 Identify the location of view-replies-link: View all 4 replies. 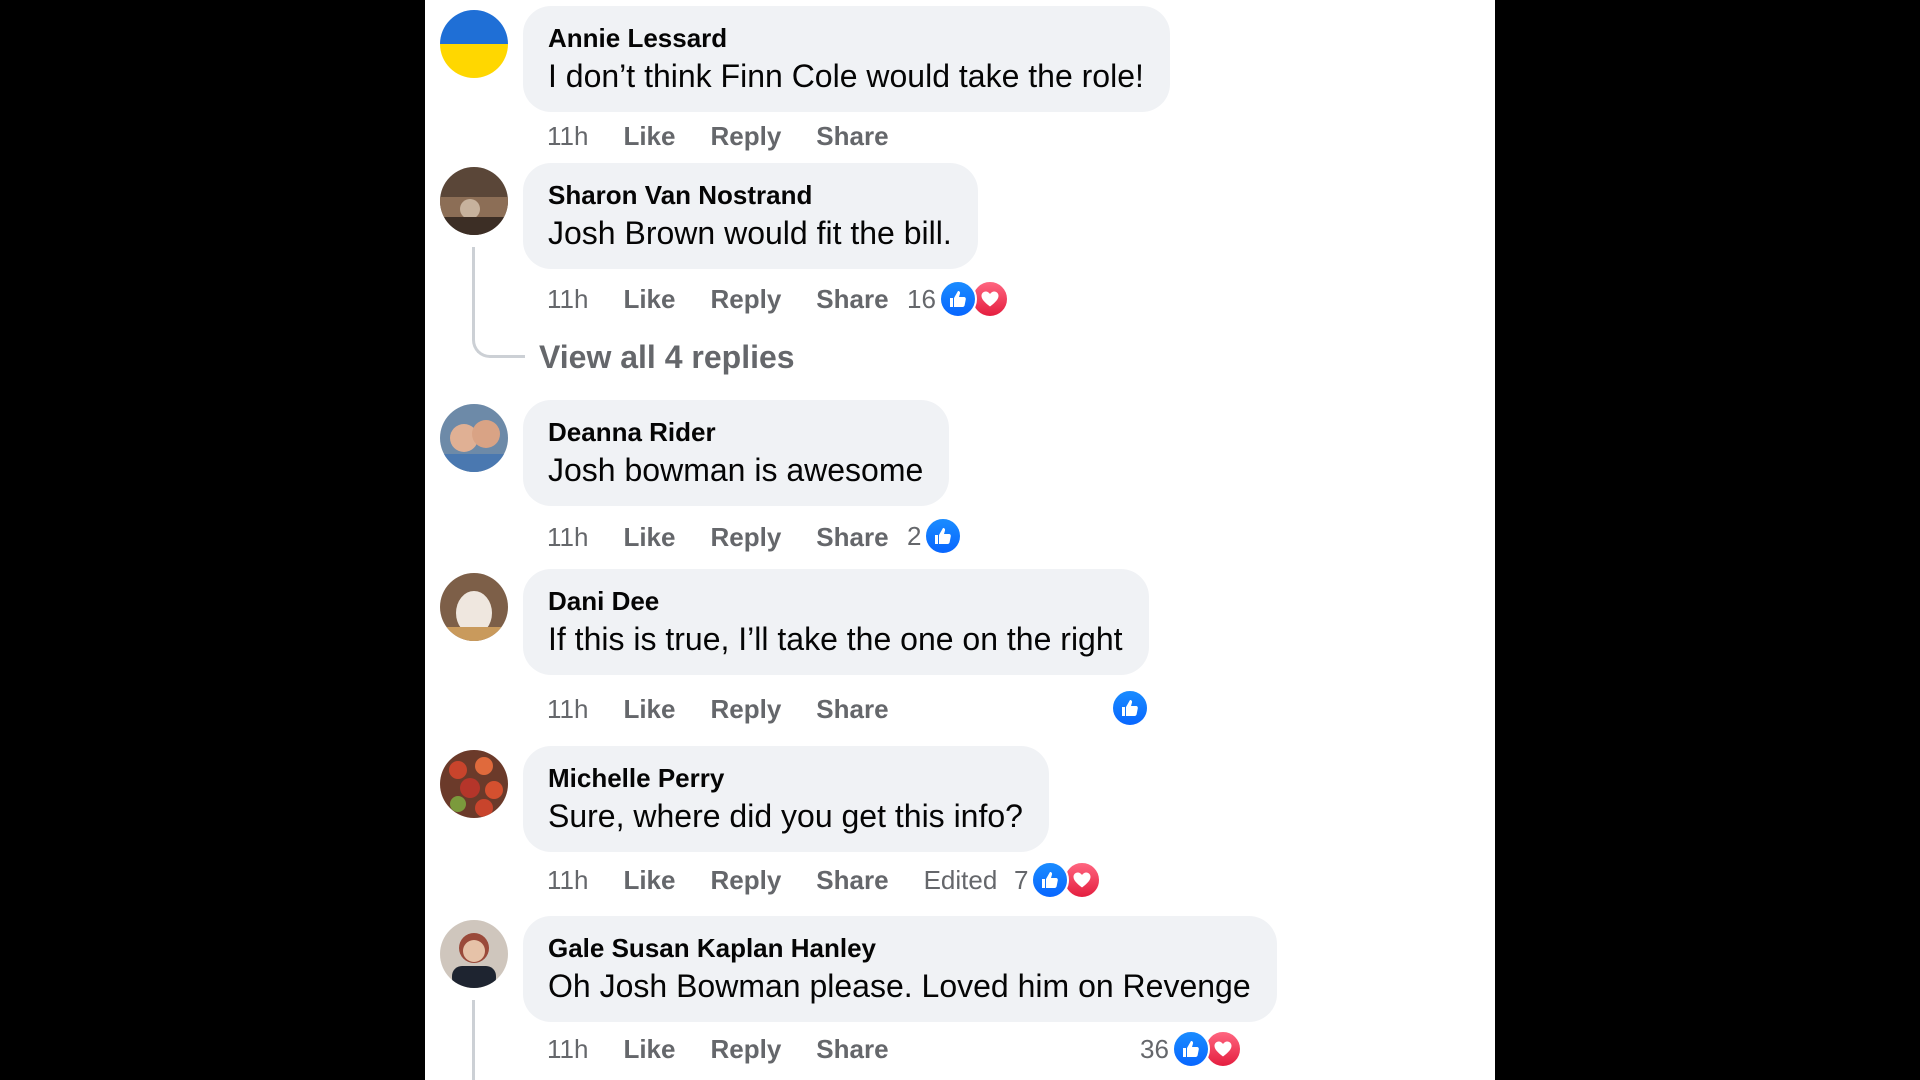
(667, 357).